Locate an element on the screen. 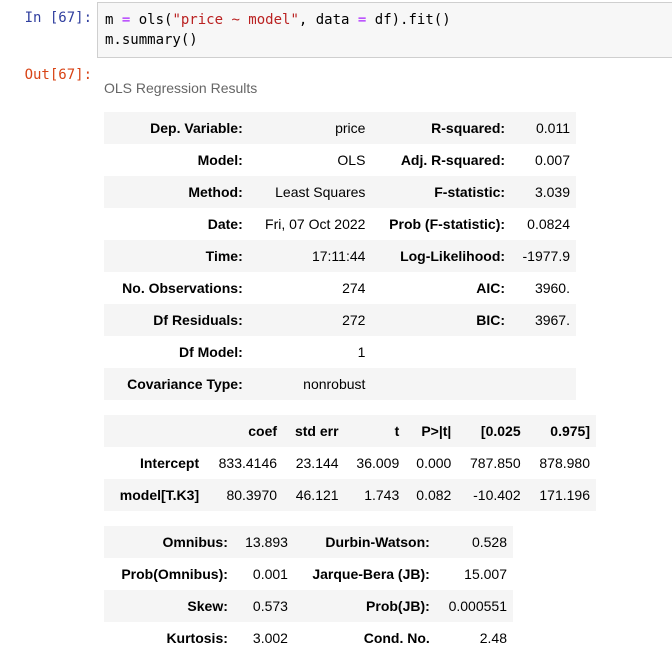 The image size is (672, 671). table-row: Method: Least Squares F-statistic: 3.039 is located at coordinates (340, 192).